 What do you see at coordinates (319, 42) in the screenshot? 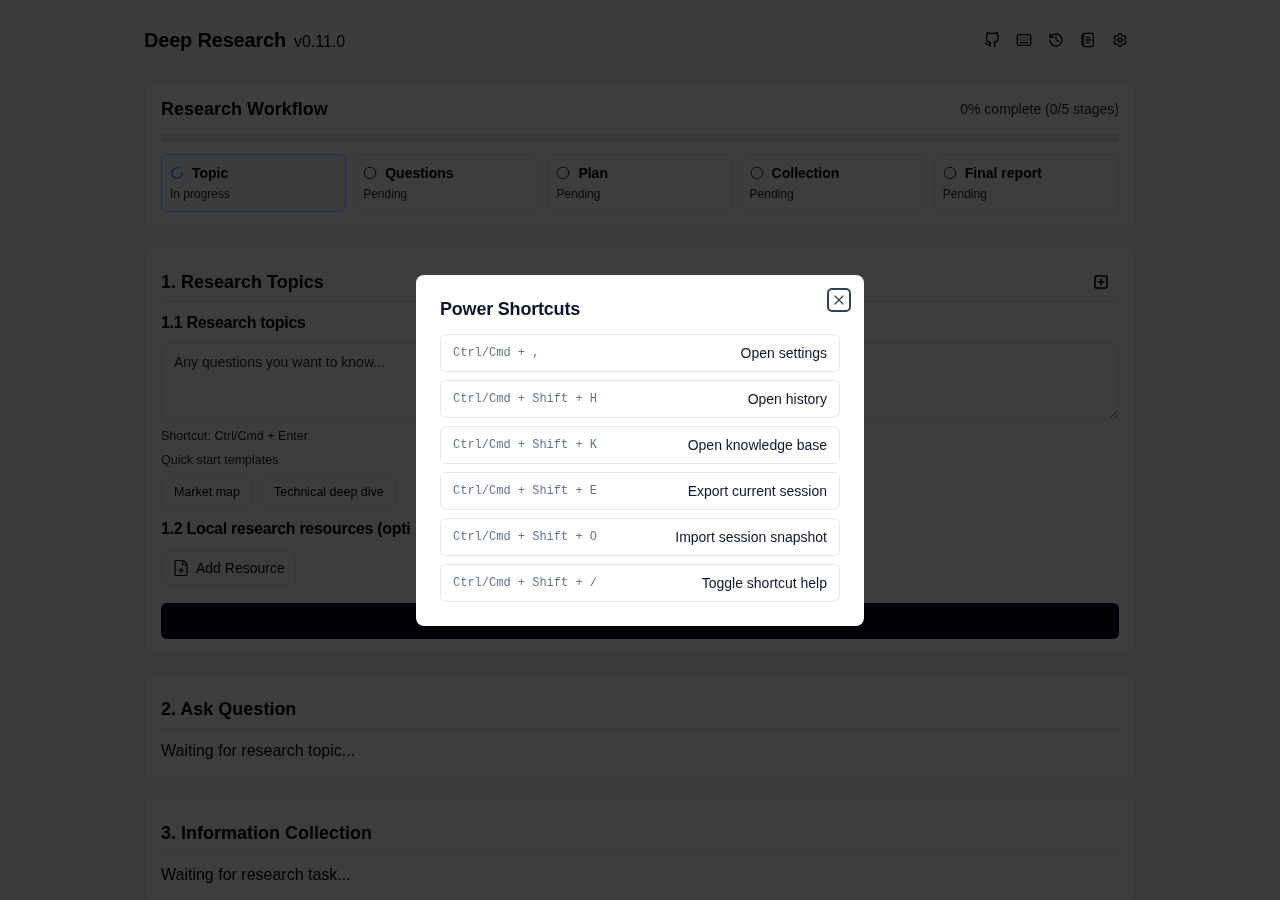
I see `version-label: v0.11.0` at bounding box center [319, 42].